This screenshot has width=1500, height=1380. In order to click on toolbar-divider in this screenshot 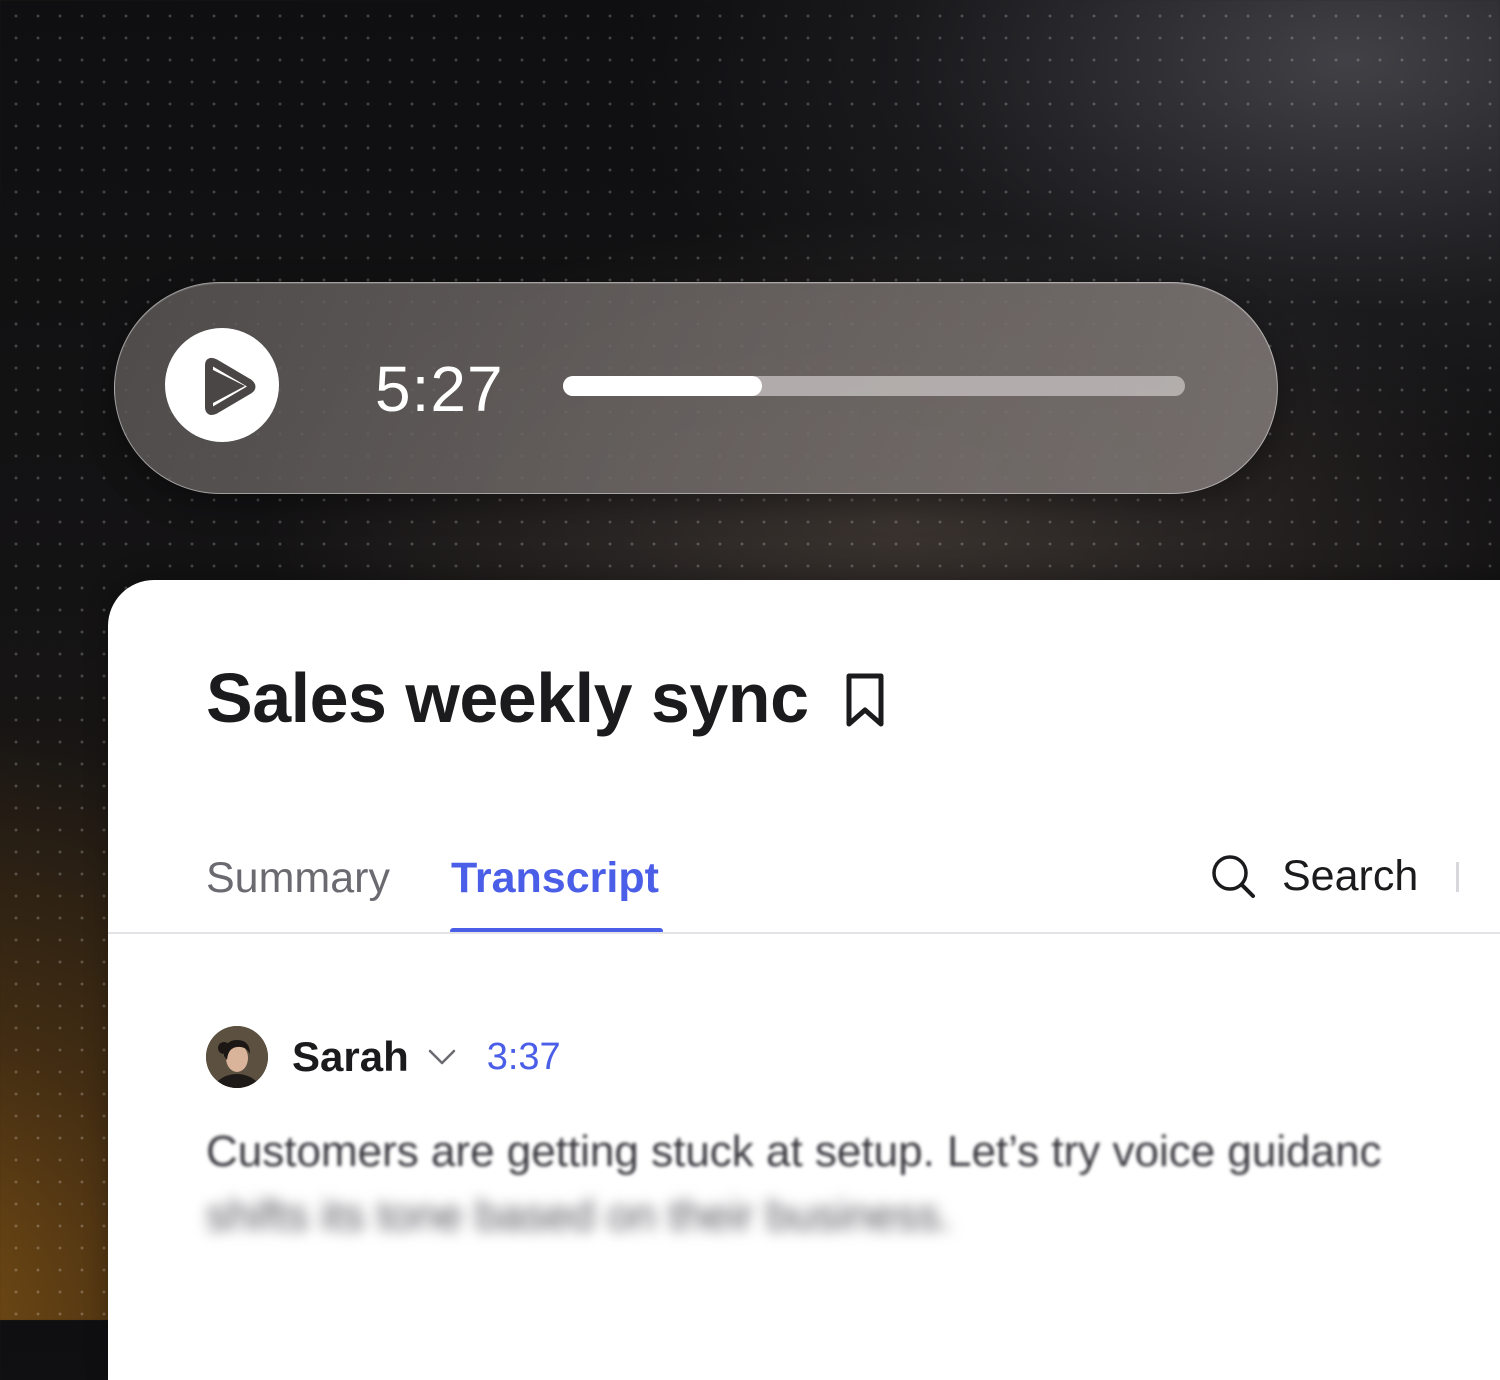, I will do `click(1457, 877)`.